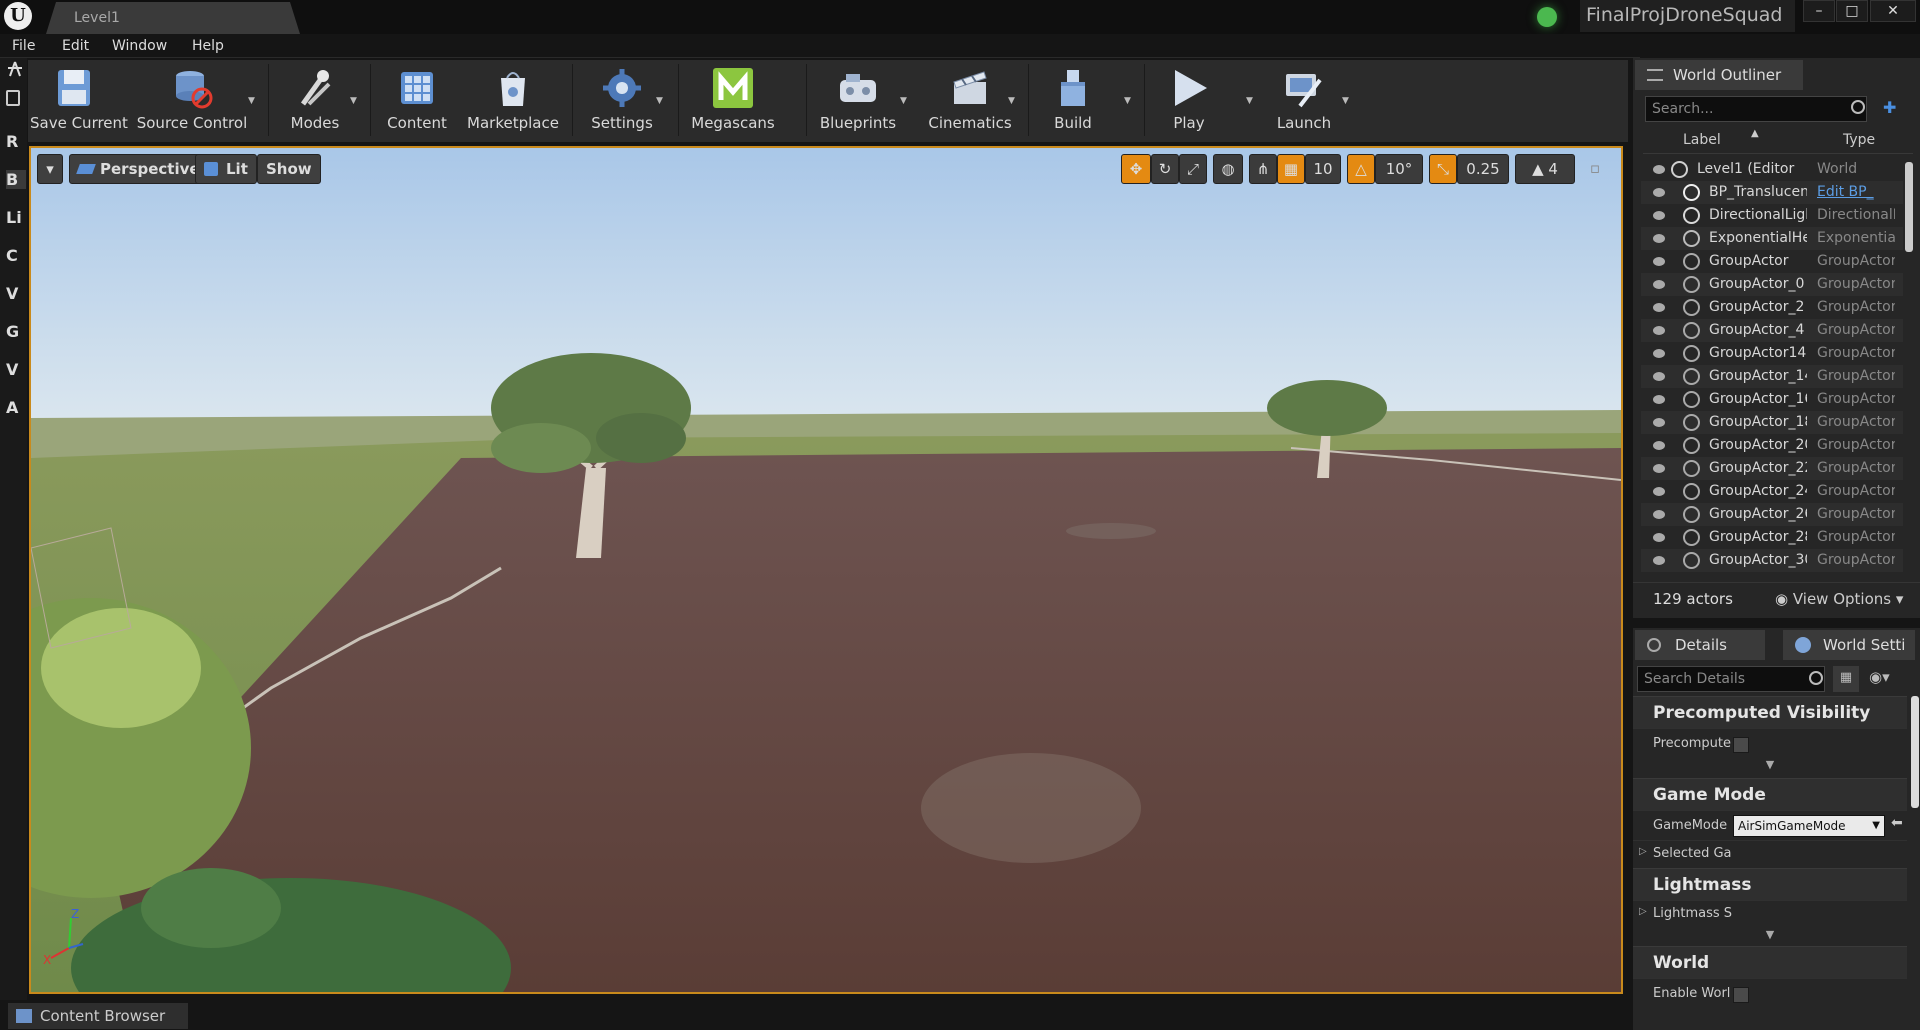 The image size is (1920, 1030). I want to click on place-mode-icon, so click(15, 69).